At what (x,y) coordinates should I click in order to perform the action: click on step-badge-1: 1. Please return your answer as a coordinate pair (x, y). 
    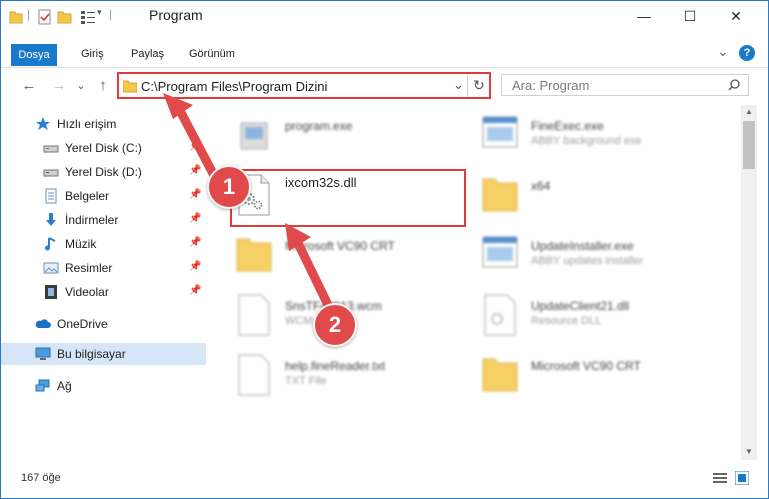
    Looking at the image, I should click on (229, 187).